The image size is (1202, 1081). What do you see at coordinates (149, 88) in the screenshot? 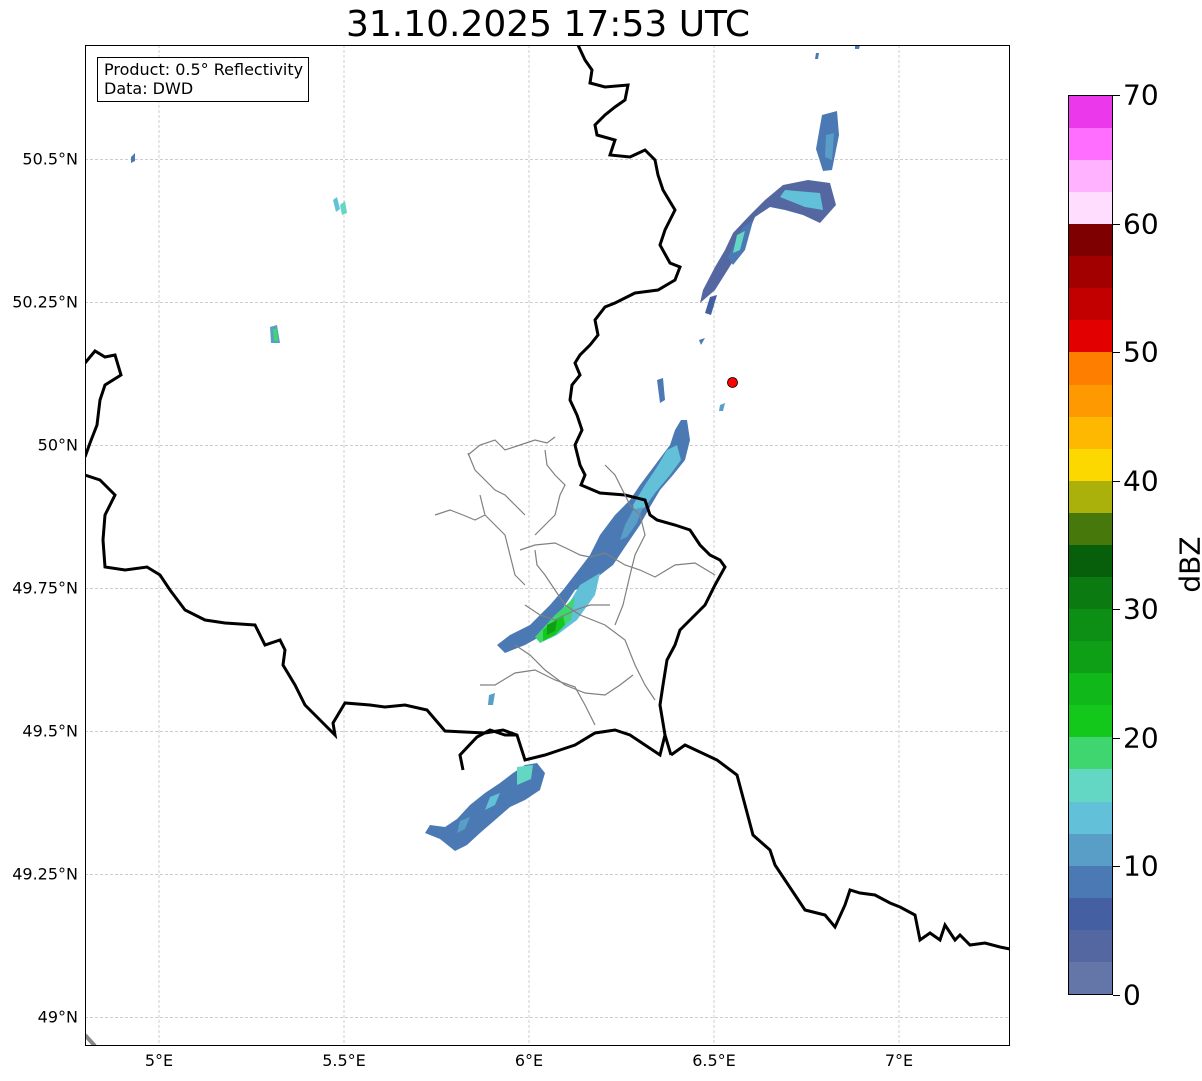
I see `data-source-label: Data: DWD` at bounding box center [149, 88].